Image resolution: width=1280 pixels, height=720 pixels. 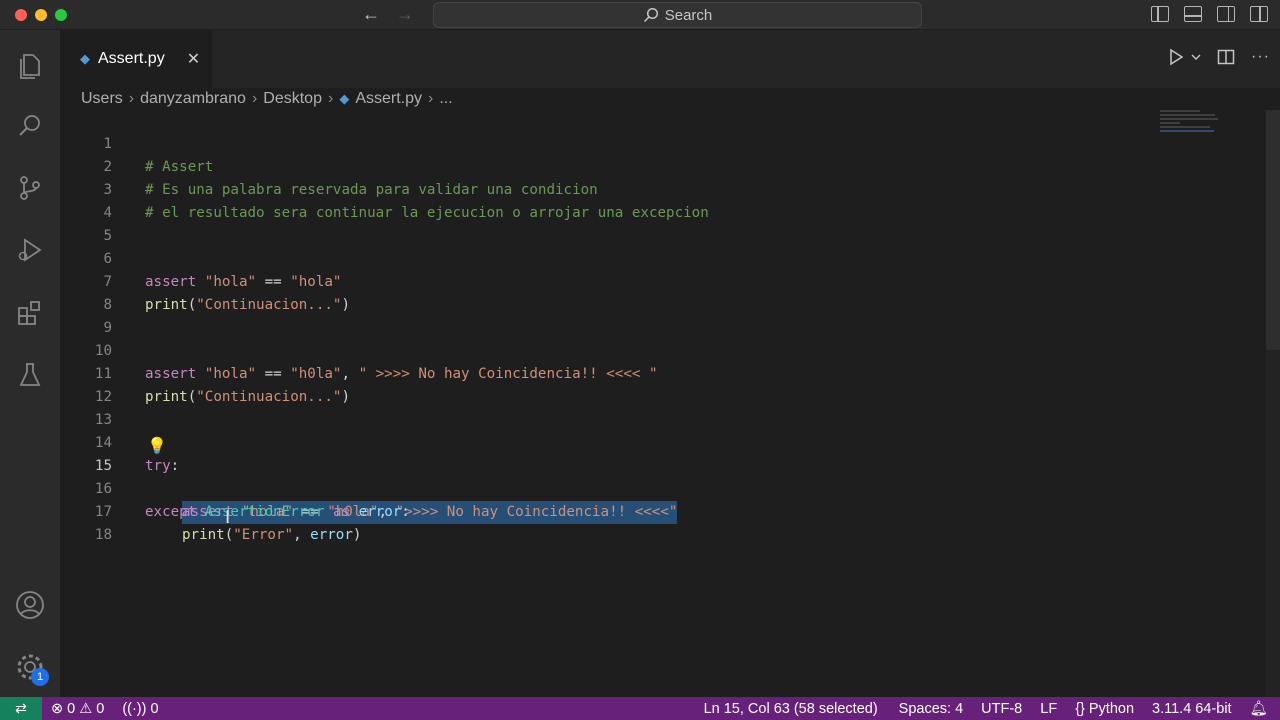 I want to click on code-line: 11 print("Continuacion..."), so click(x=610, y=372).